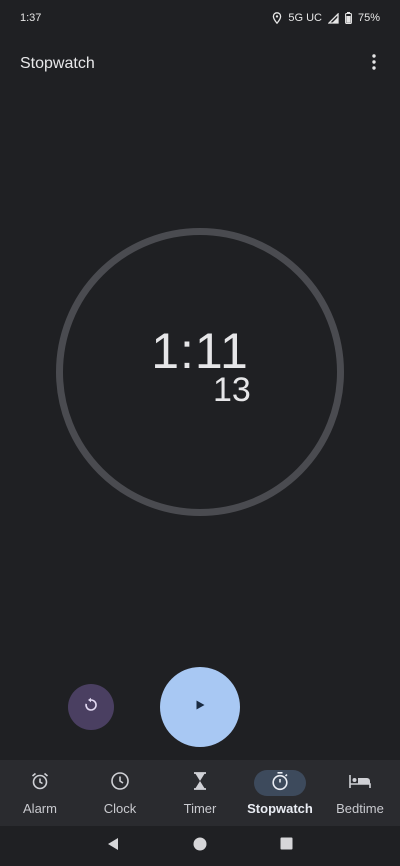  I want to click on bottom-navigation: Alarm Clock Timer Stopwatch Bedtime, so click(200, 793).